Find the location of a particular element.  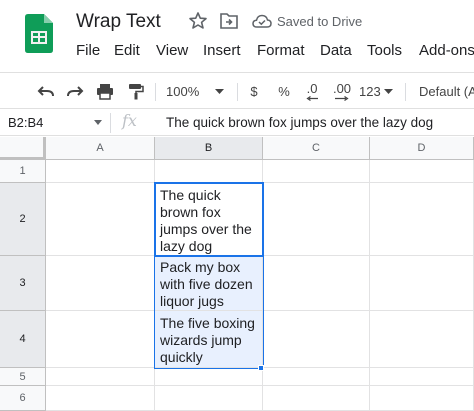

fill-handle is located at coordinates (261, 368).